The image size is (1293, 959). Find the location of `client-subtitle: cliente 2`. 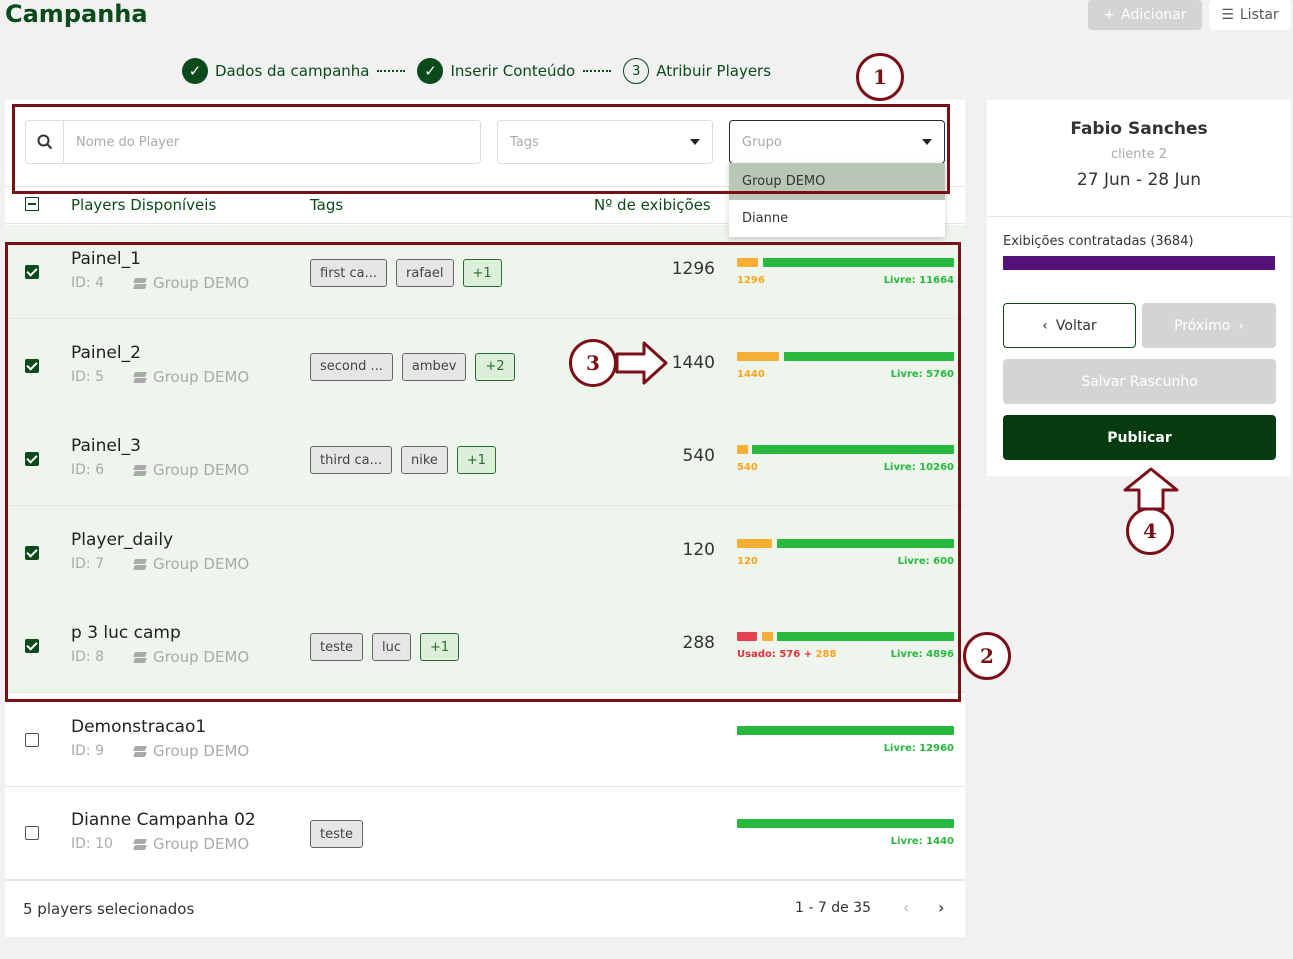

client-subtitle: cliente 2 is located at coordinates (1139, 154).